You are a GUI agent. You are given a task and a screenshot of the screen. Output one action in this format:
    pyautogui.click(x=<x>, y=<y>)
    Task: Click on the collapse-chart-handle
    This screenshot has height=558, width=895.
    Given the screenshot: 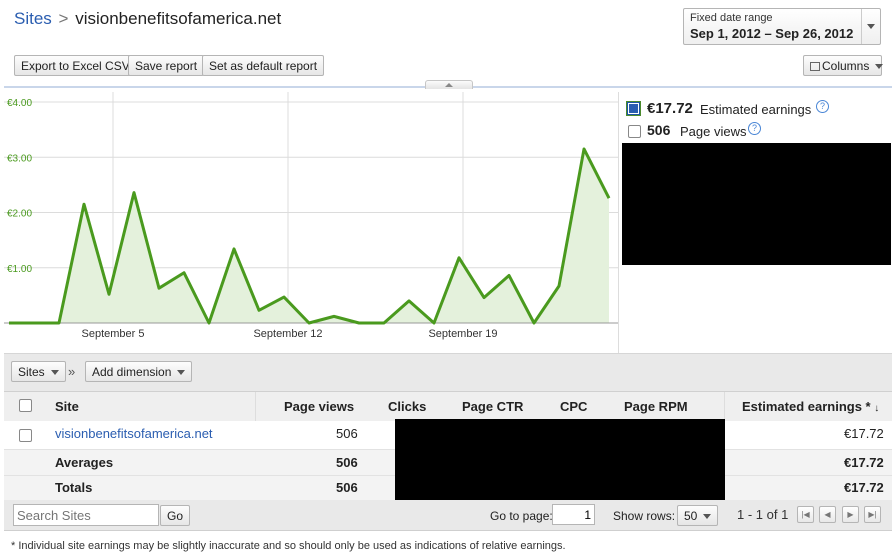 What is the action you would take?
    pyautogui.click(x=449, y=84)
    